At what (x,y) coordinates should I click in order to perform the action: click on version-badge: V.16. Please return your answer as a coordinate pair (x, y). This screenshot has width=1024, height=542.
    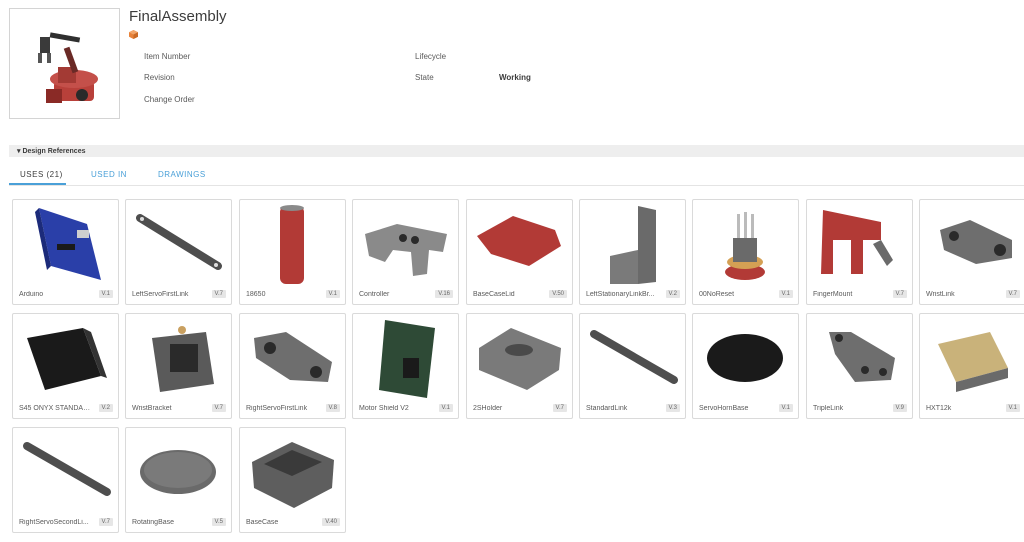
    Looking at the image, I should click on (444, 294).